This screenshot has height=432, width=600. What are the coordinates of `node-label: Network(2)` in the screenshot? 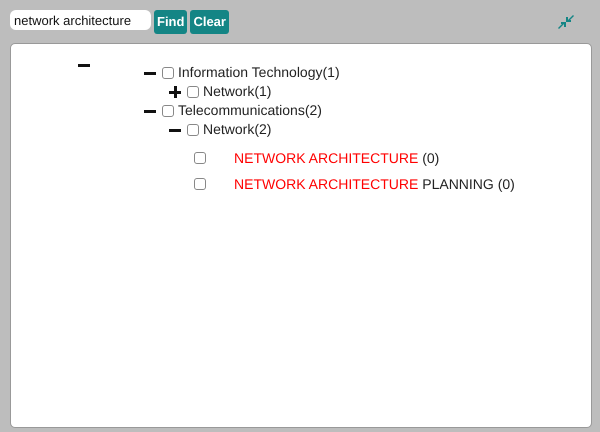 It's located at (237, 129).